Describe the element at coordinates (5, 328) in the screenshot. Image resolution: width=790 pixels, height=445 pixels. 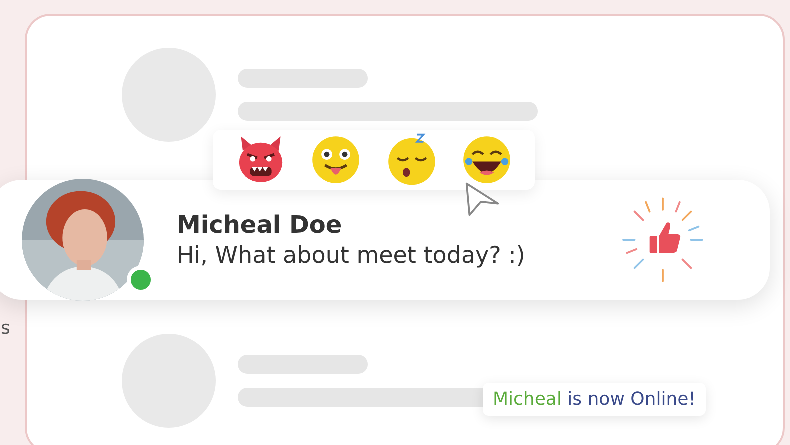
I see `cut-off-text: s` at that location.